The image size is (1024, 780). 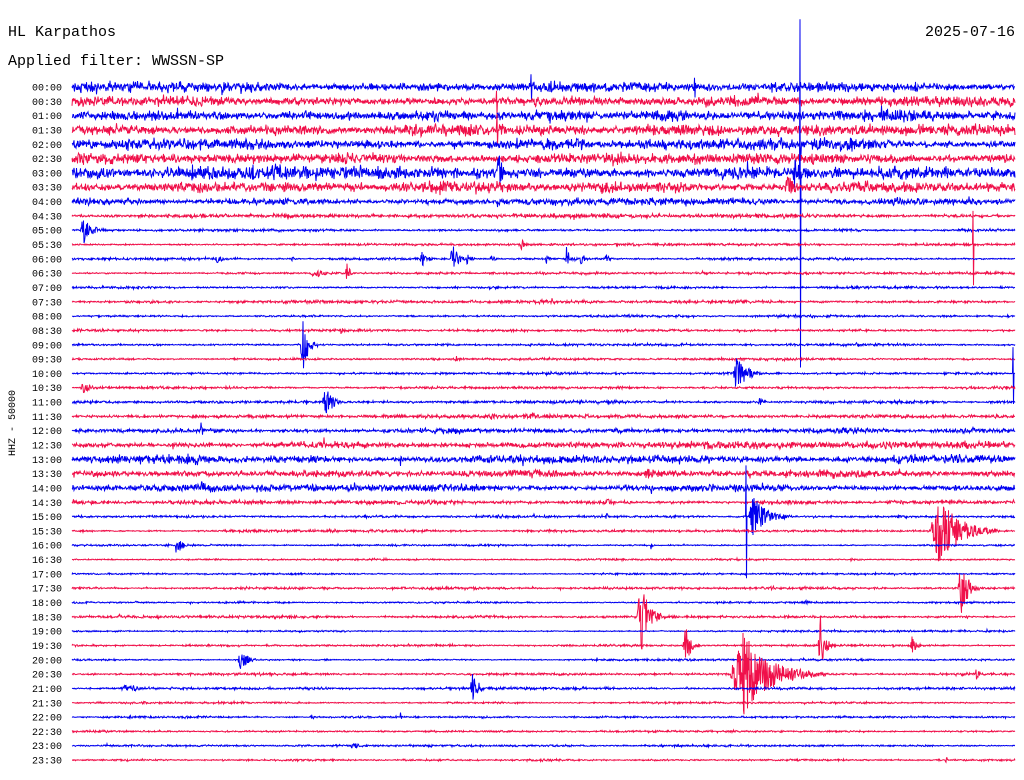 I want to click on time-label-19-30: 19:30, so click(x=47, y=647).